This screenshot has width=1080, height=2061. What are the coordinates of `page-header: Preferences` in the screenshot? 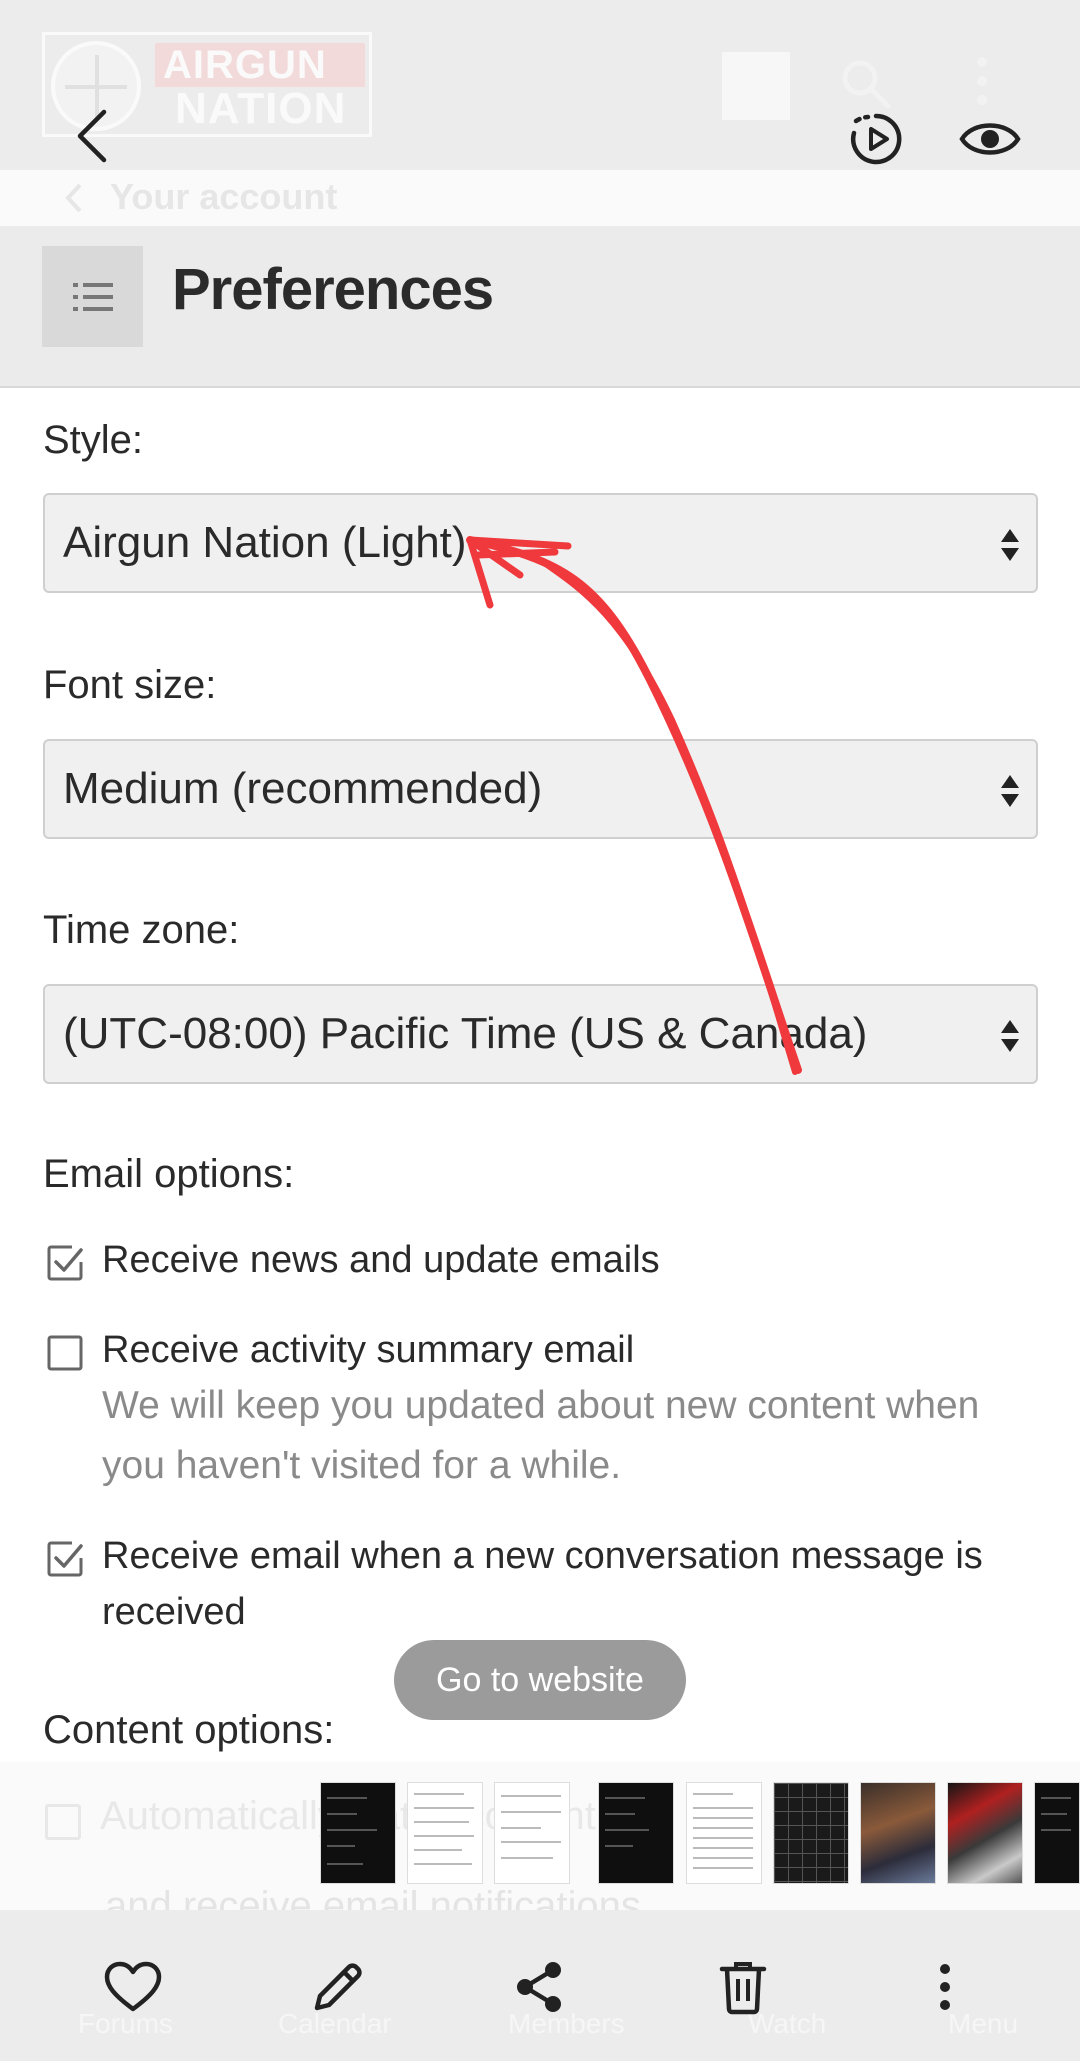 It's located at (540, 307).